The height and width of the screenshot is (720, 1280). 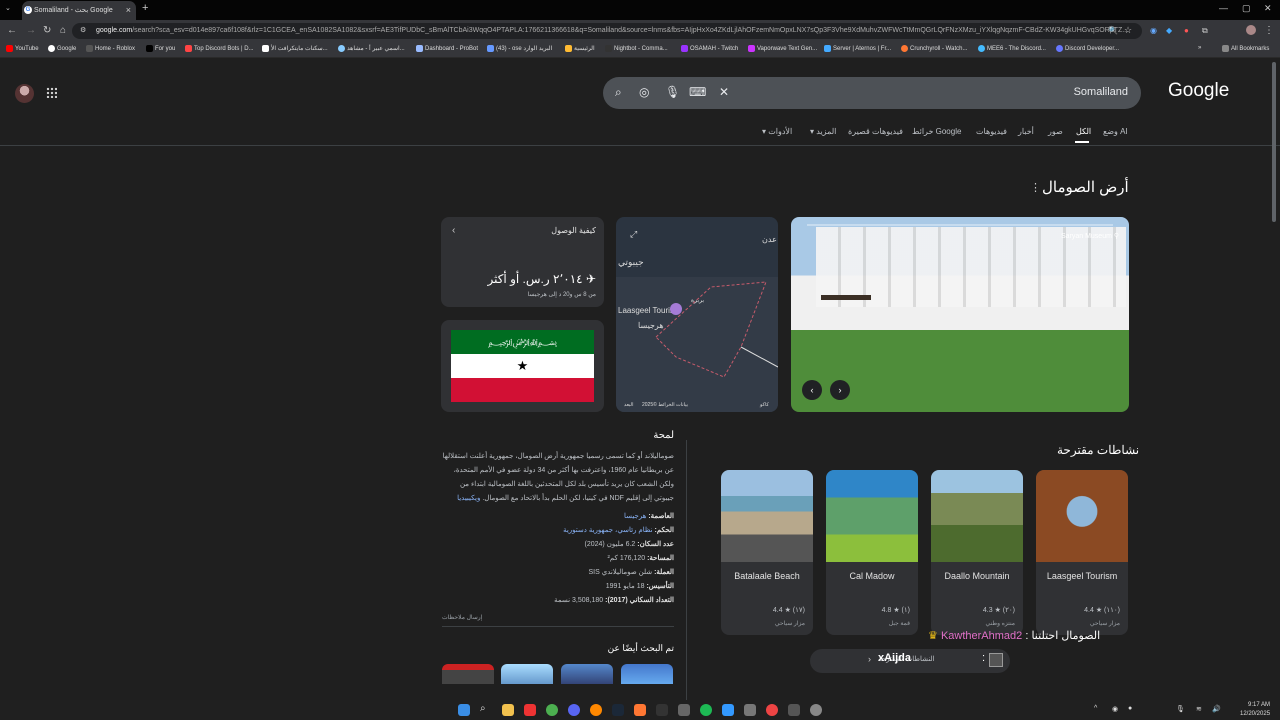 What do you see at coordinates (1251, 30) in the screenshot?
I see `profile-avatar` at bounding box center [1251, 30].